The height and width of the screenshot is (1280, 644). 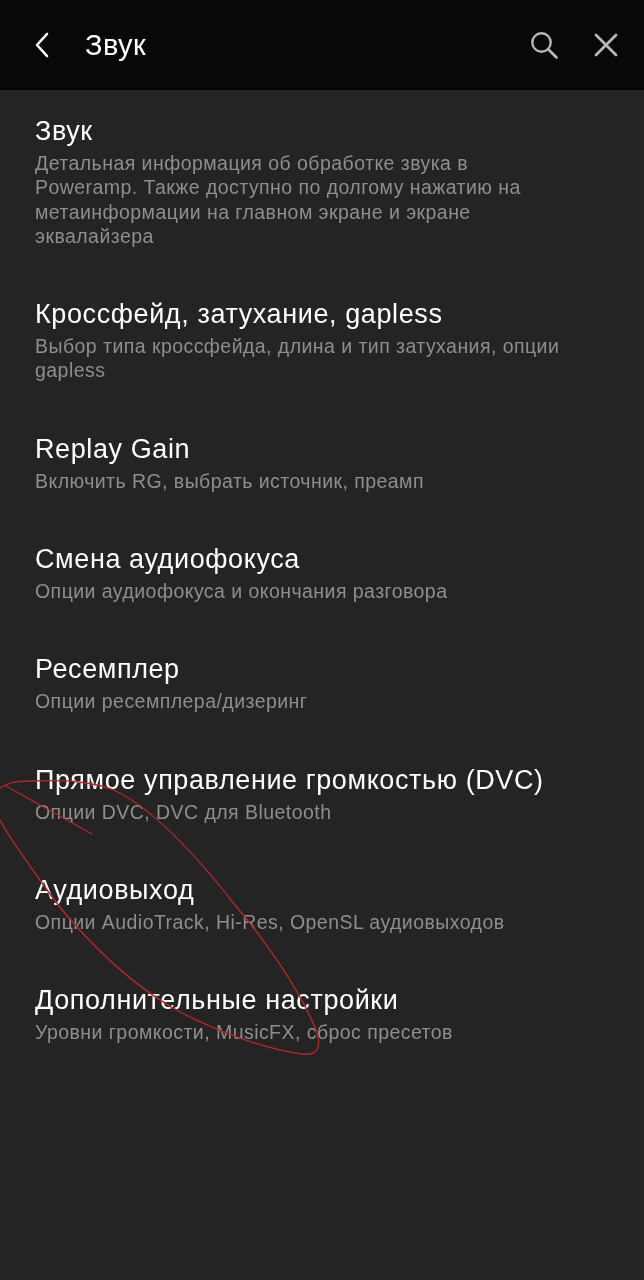 I want to click on chevron-left-icon, so click(x=42, y=45).